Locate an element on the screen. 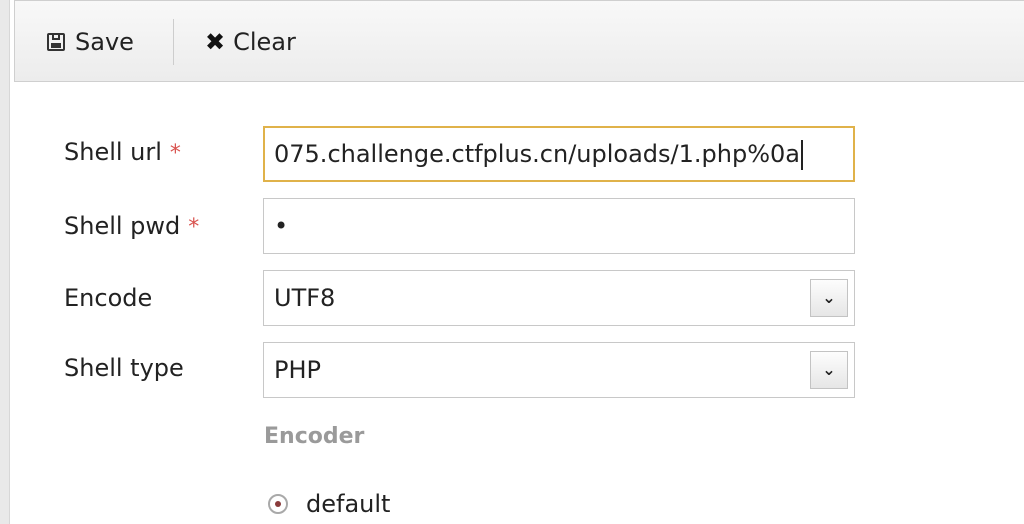 The height and width of the screenshot is (524, 1024). shell-pwd-label-text: Shell pwd is located at coordinates (122, 226).